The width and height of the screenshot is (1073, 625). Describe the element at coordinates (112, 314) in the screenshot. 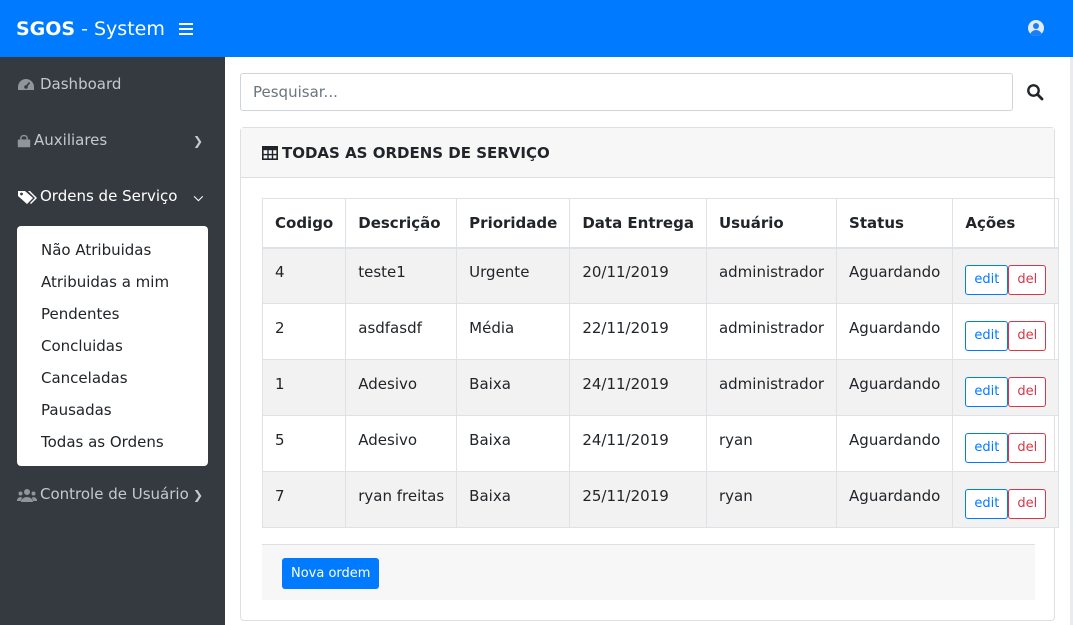

I see `submenu-item-pendentes: Pendentes` at that location.